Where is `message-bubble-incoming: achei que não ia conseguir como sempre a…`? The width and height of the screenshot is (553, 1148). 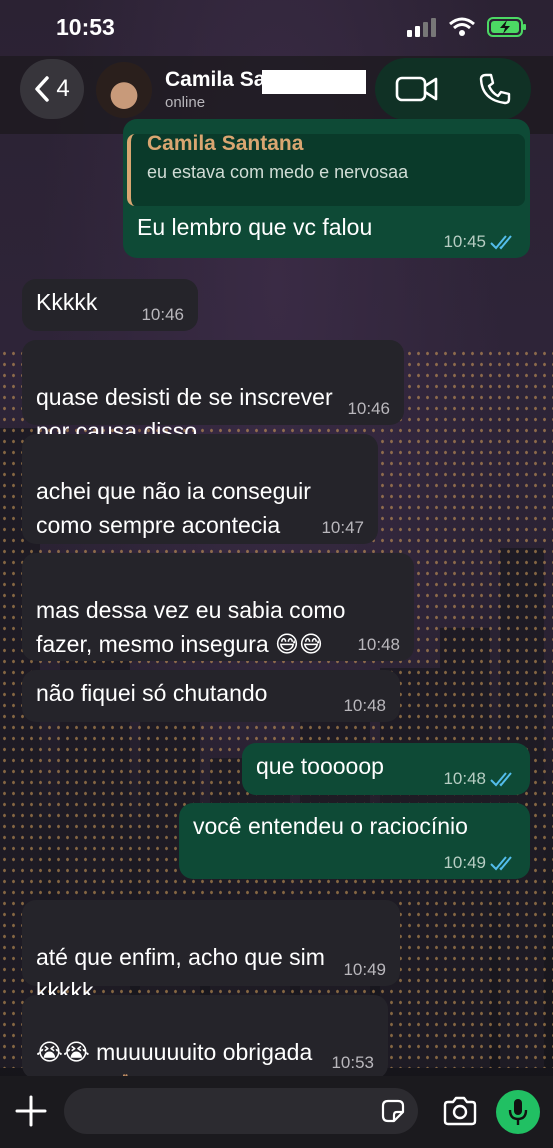 message-bubble-incoming: achei que não ia conseguir como sempre a… is located at coordinates (200, 489).